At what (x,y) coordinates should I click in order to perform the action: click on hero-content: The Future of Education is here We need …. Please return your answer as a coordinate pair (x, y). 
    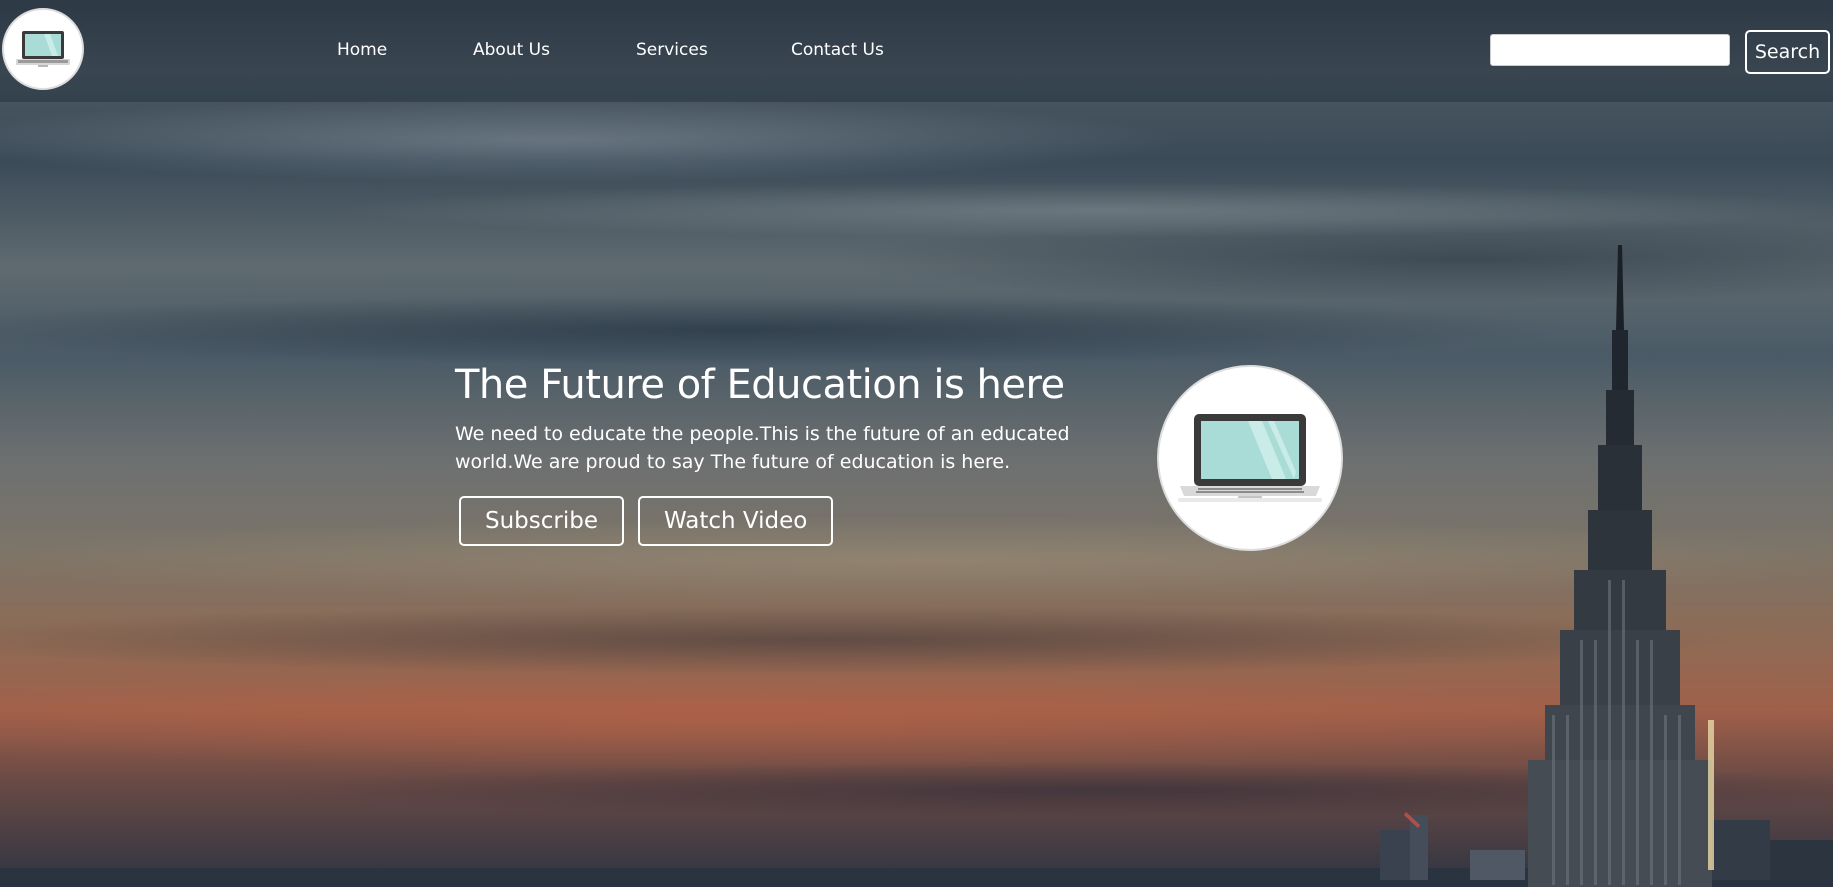
    Looking at the image, I should click on (765, 452).